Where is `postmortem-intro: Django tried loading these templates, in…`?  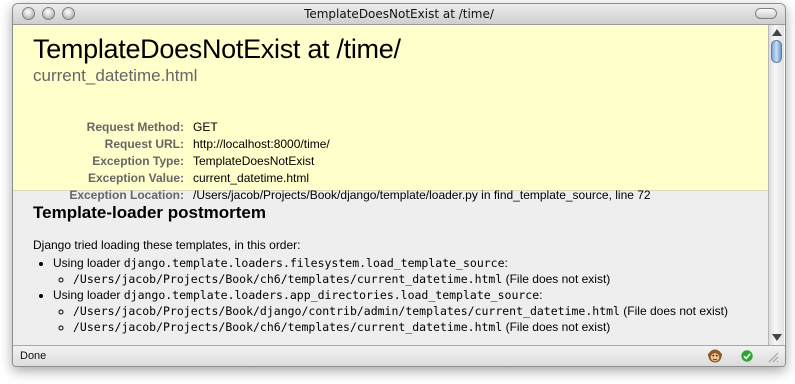 postmortem-intro: Django tried loading these templates, in… is located at coordinates (167, 245).